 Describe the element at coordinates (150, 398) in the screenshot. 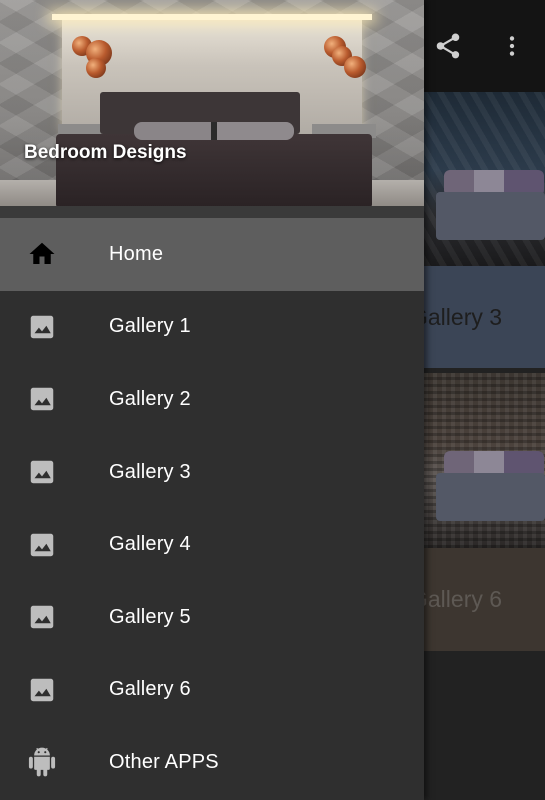

I see `menu-item-label: Gallery 2` at that location.